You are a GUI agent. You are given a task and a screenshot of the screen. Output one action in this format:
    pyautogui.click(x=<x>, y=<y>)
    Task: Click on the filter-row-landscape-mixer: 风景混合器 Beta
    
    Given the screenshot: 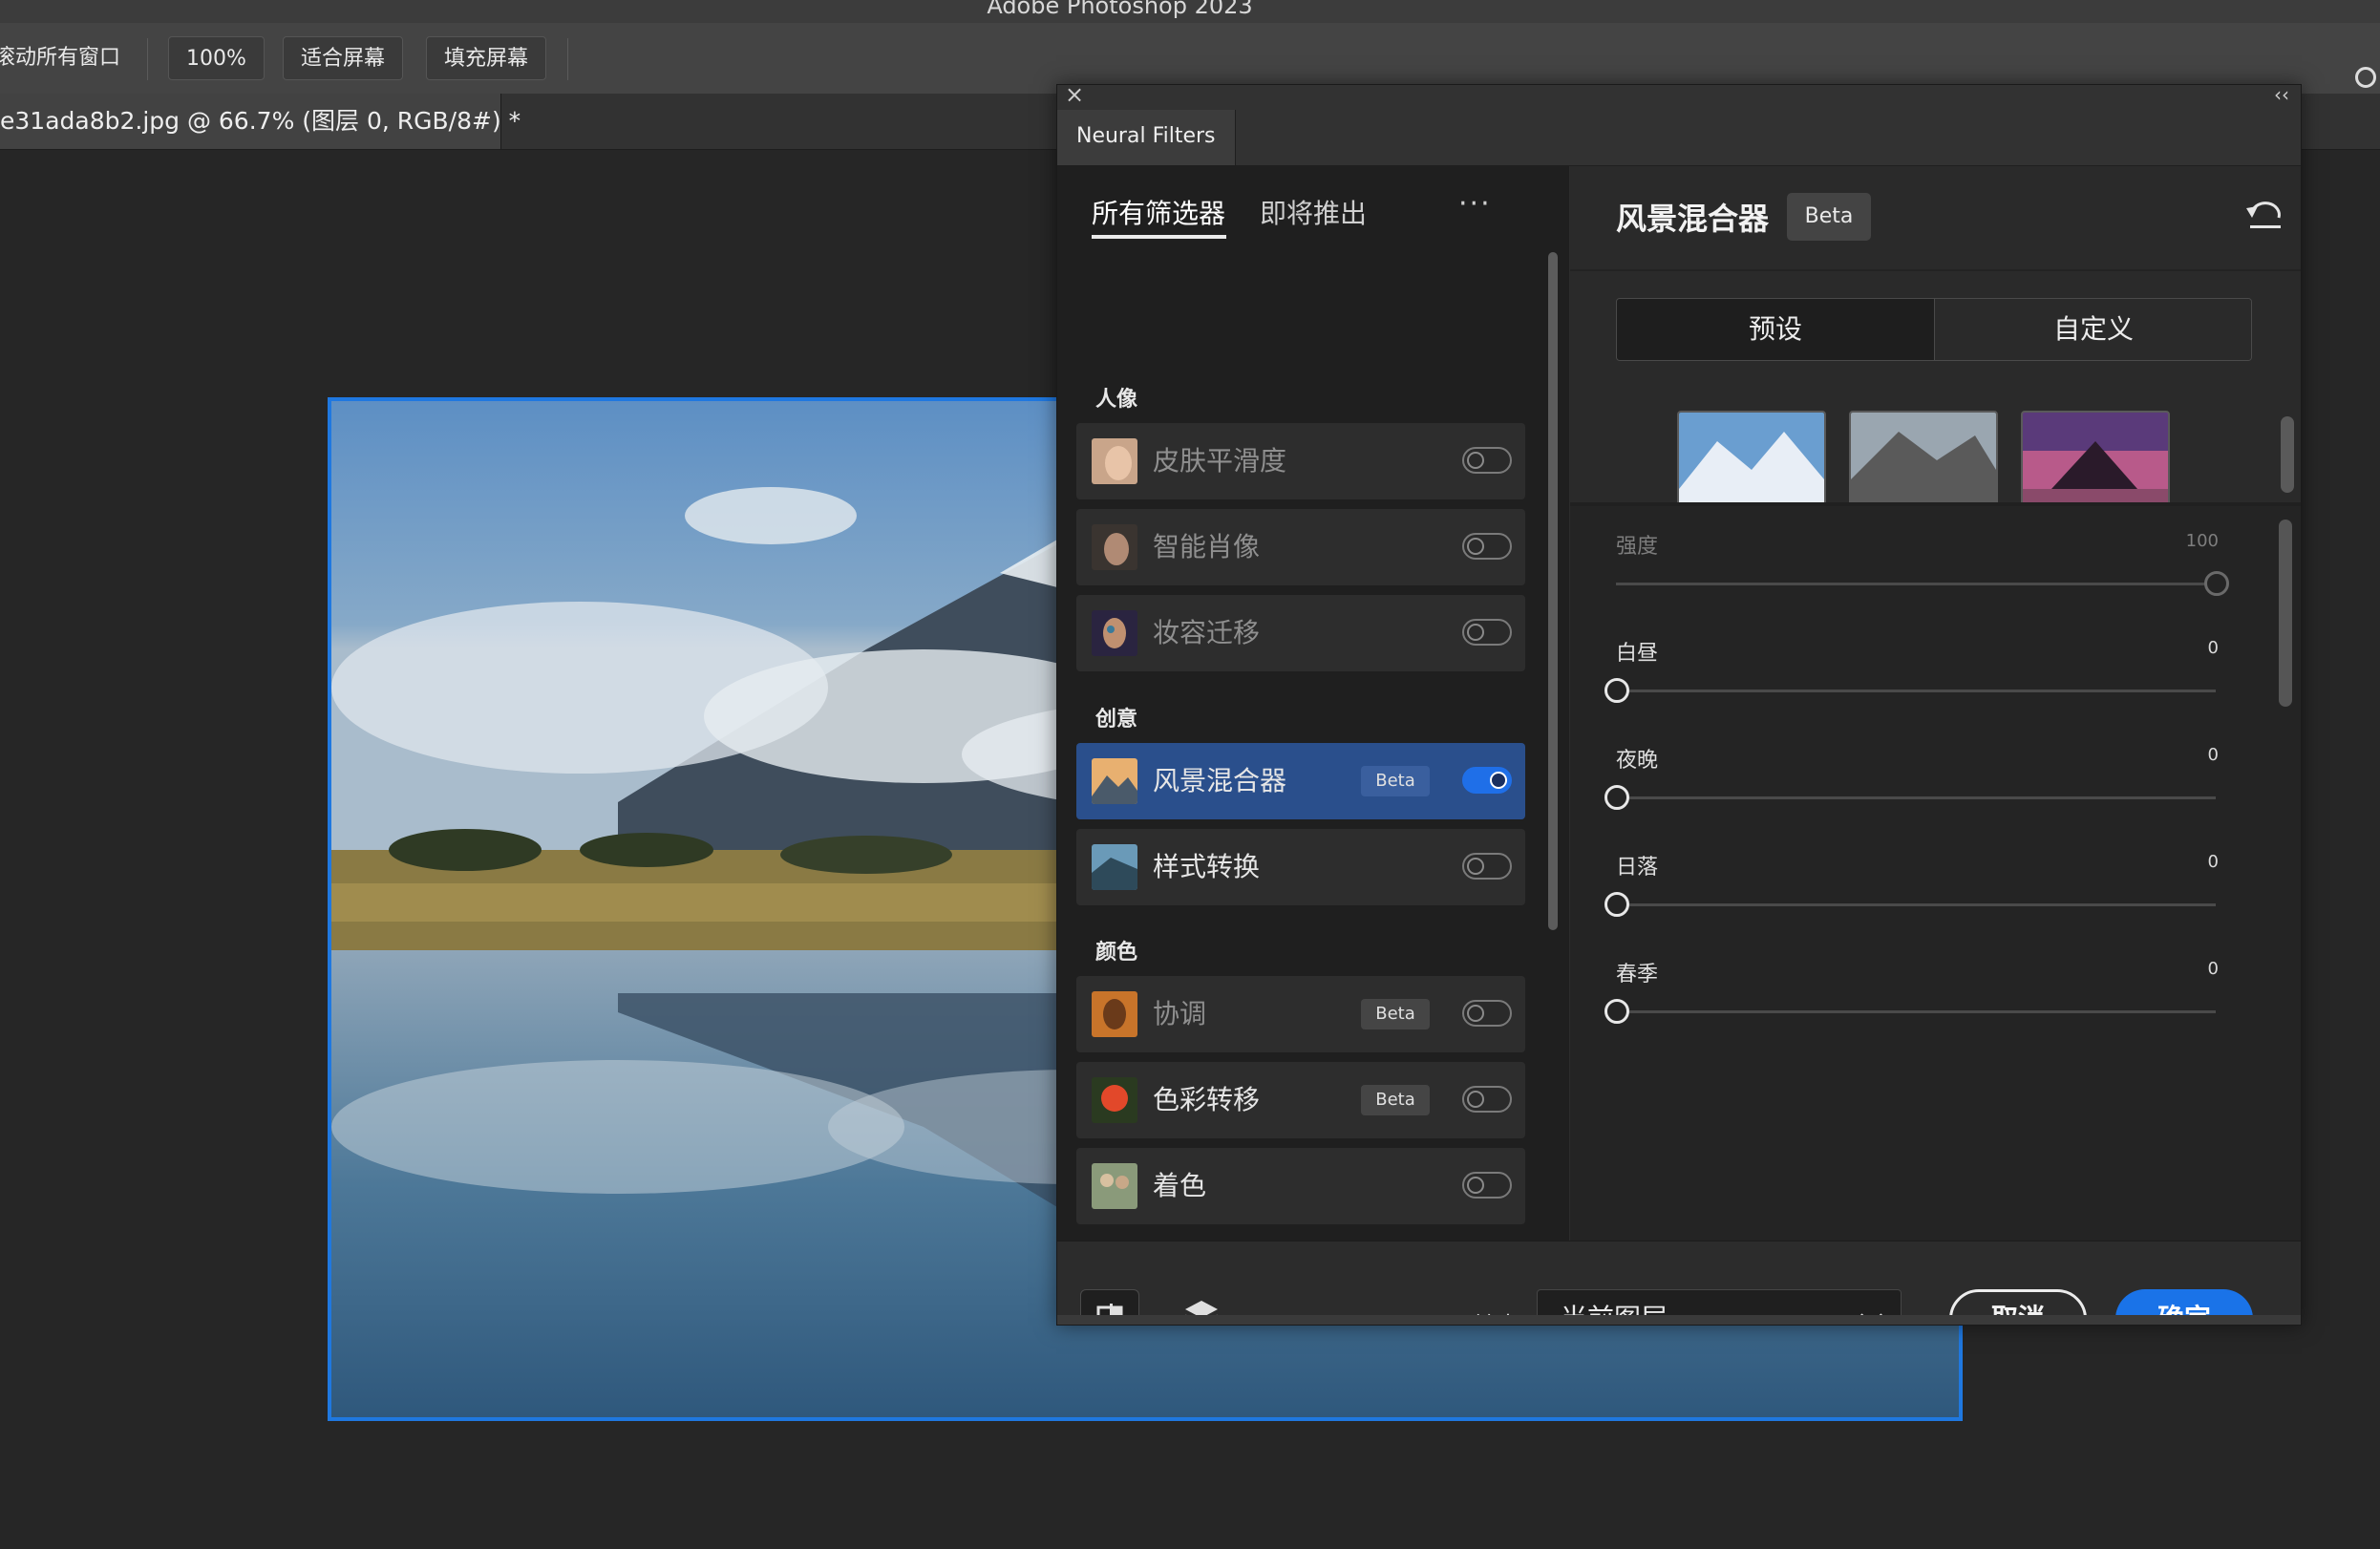 What is the action you would take?
    pyautogui.click(x=1300, y=781)
    